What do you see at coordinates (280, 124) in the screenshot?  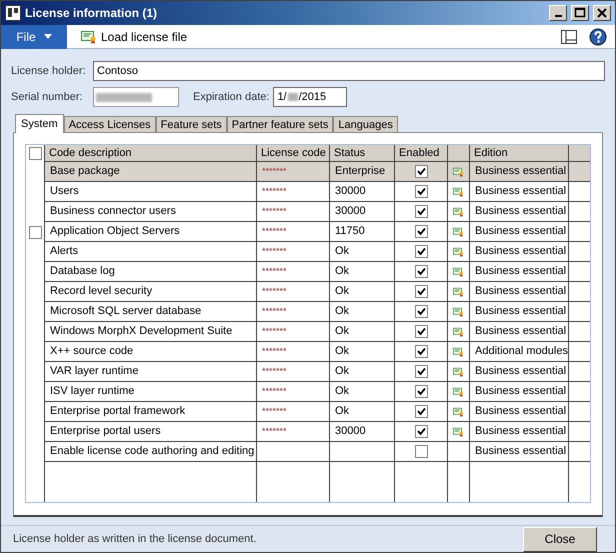 I see `tab: Partner feature sets` at bounding box center [280, 124].